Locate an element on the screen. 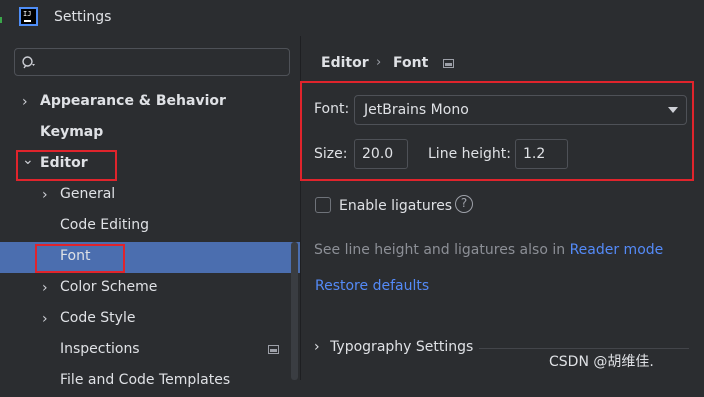 The width and height of the screenshot is (704, 397). edge-marker is located at coordinates (1, 20).